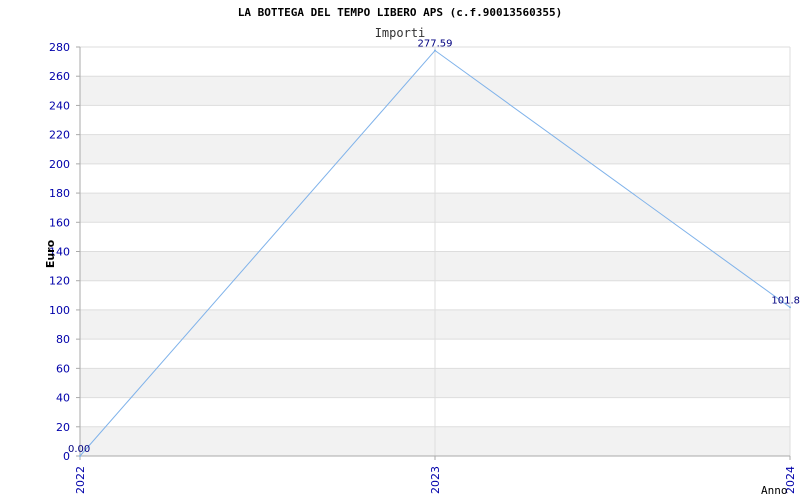 Image resolution: width=800 pixels, height=500 pixels. What do you see at coordinates (80, 480) in the screenshot?
I see `x-tick-label: 2022` at bounding box center [80, 480].